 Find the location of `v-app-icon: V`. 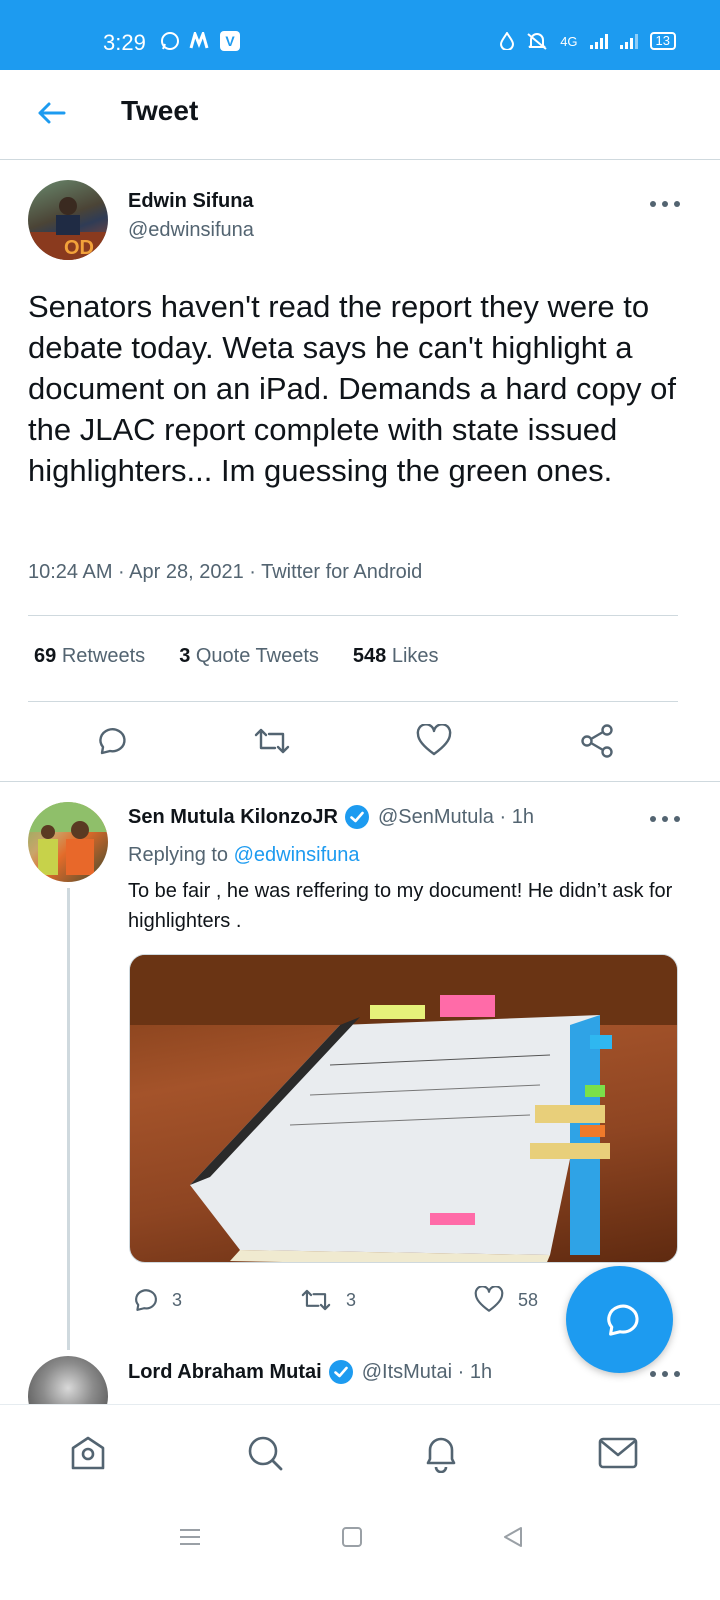

v-app-icon: V is located at coordinates (230, 41).